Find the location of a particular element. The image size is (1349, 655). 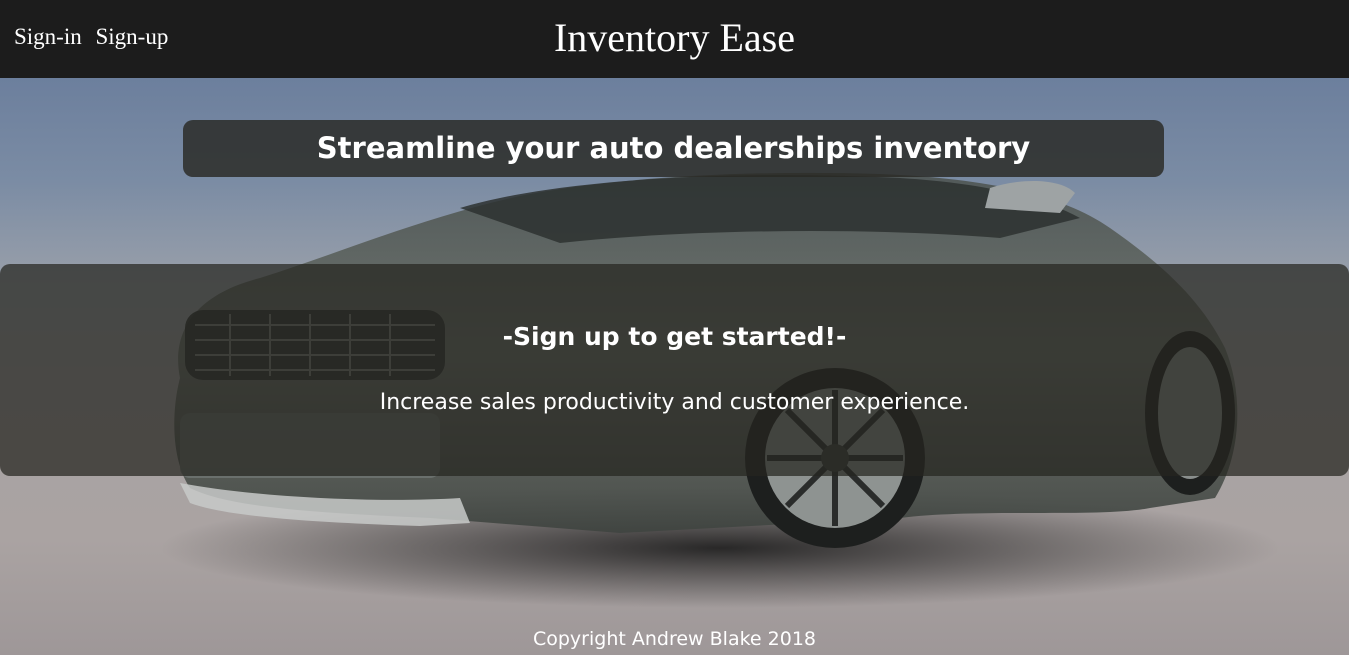

sign-up-link: Sign-up is located at coordinates (131, 36).